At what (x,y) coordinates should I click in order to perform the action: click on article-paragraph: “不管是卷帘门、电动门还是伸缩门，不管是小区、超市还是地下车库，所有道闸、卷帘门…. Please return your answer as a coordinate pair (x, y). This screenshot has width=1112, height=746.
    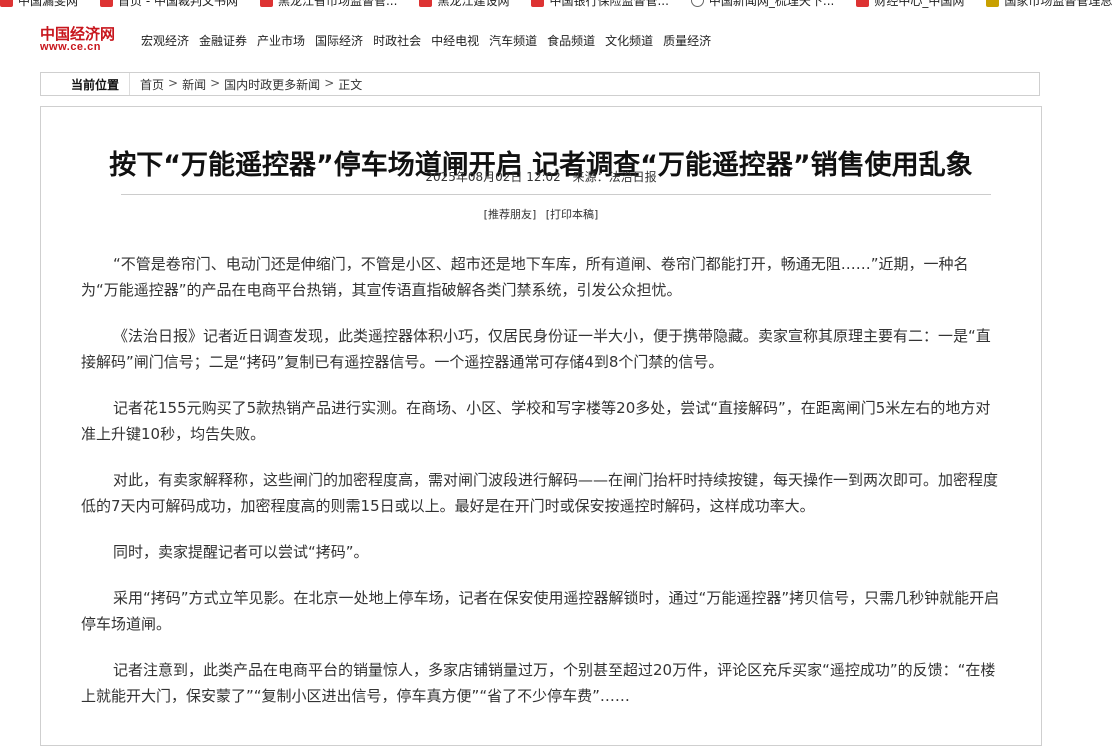
    Looking at the image, I should click on (525, 277).